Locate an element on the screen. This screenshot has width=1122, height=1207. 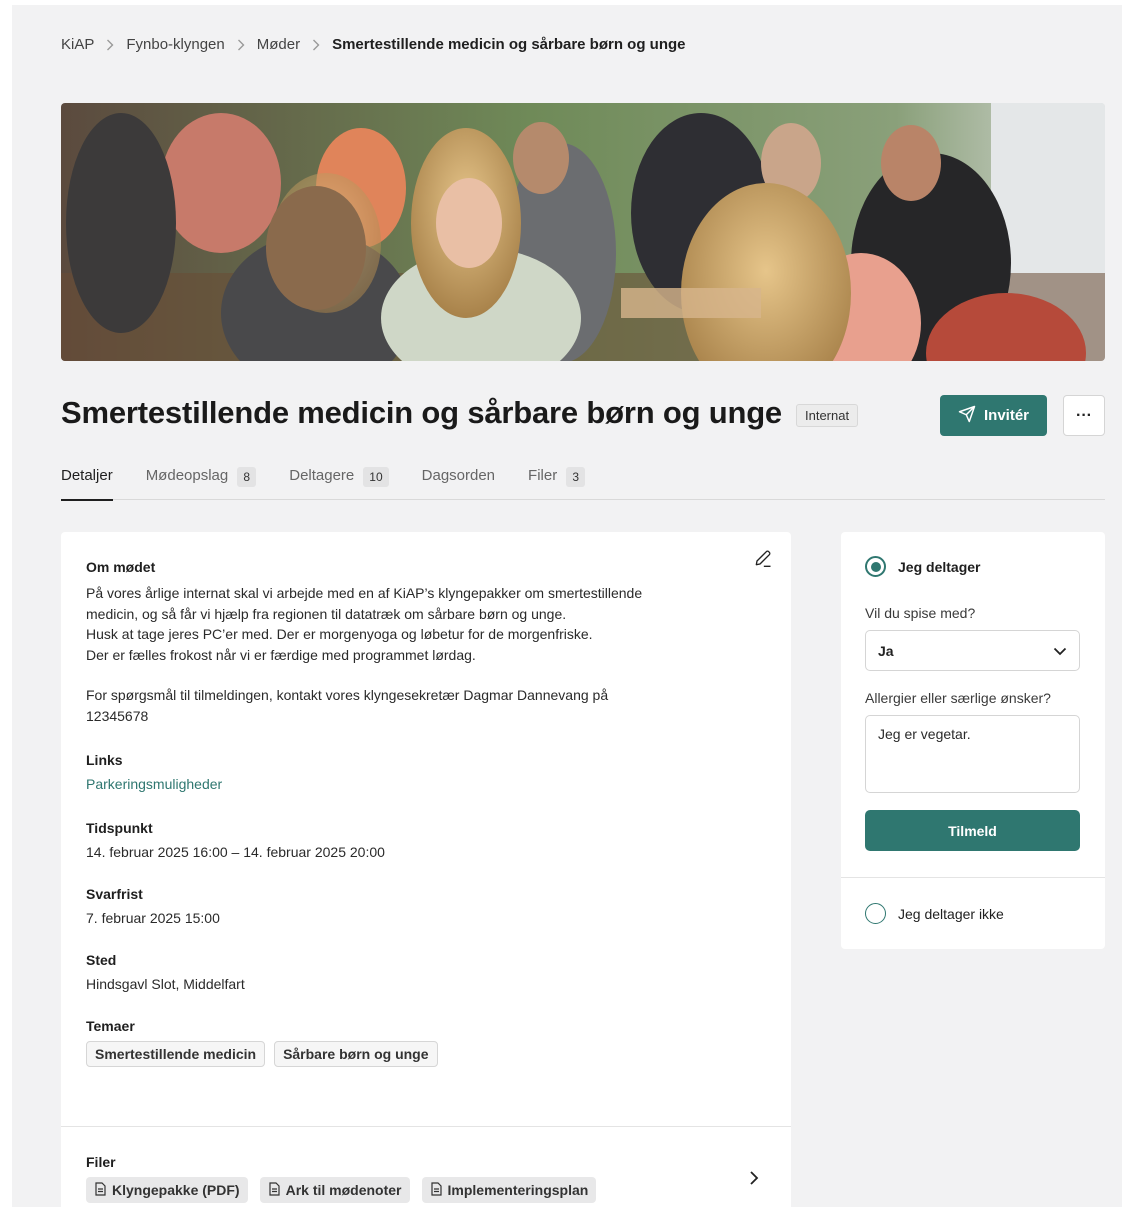
radio-attending: Jeg deltager is located at coordinates (922, 566).